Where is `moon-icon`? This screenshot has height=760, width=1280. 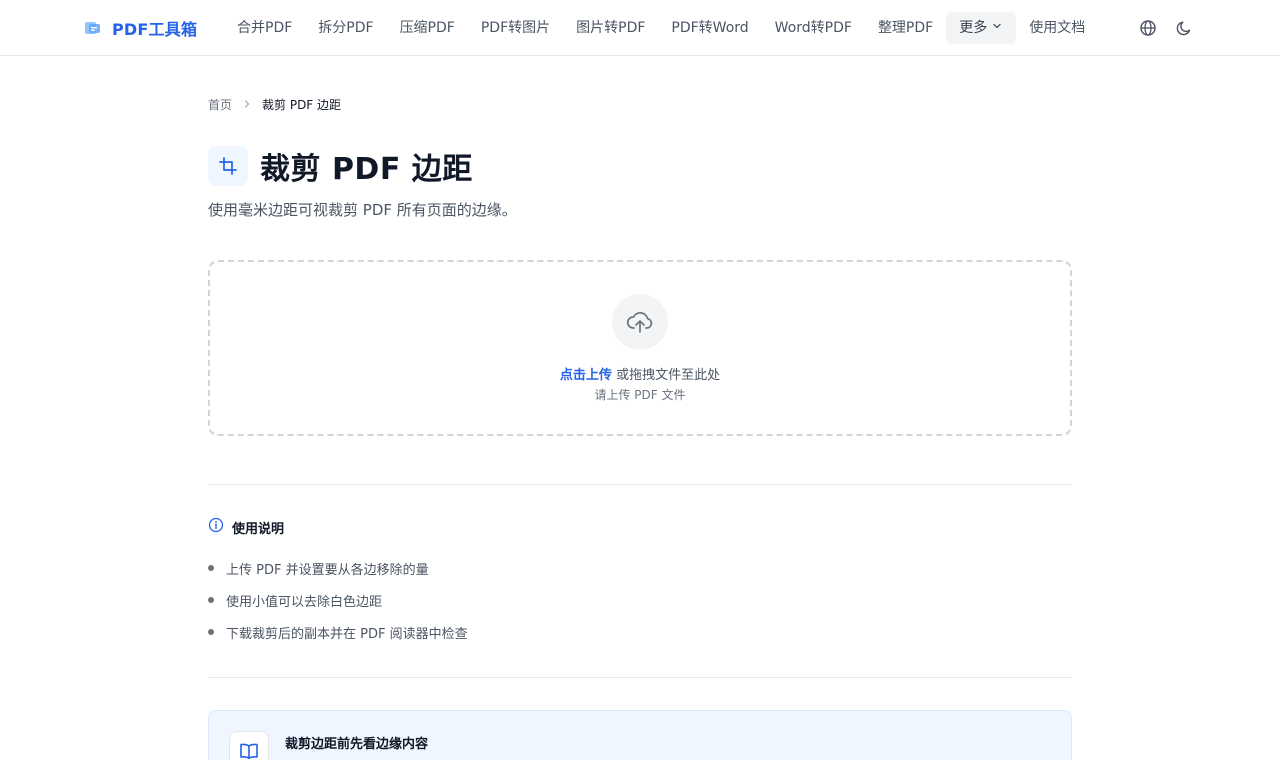
moon-icon is located at coordinates (1184, 28).